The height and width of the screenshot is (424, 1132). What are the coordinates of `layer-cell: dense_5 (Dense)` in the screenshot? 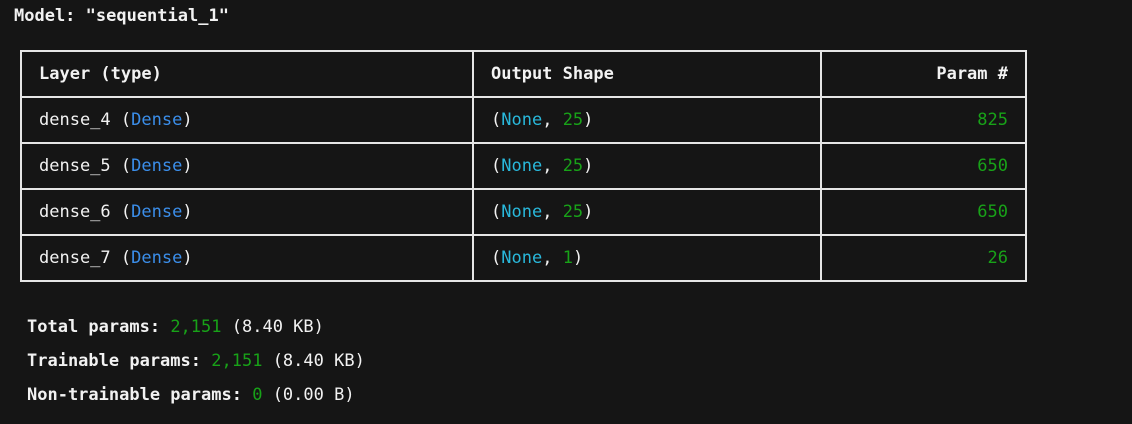 It's located at (247, 166).